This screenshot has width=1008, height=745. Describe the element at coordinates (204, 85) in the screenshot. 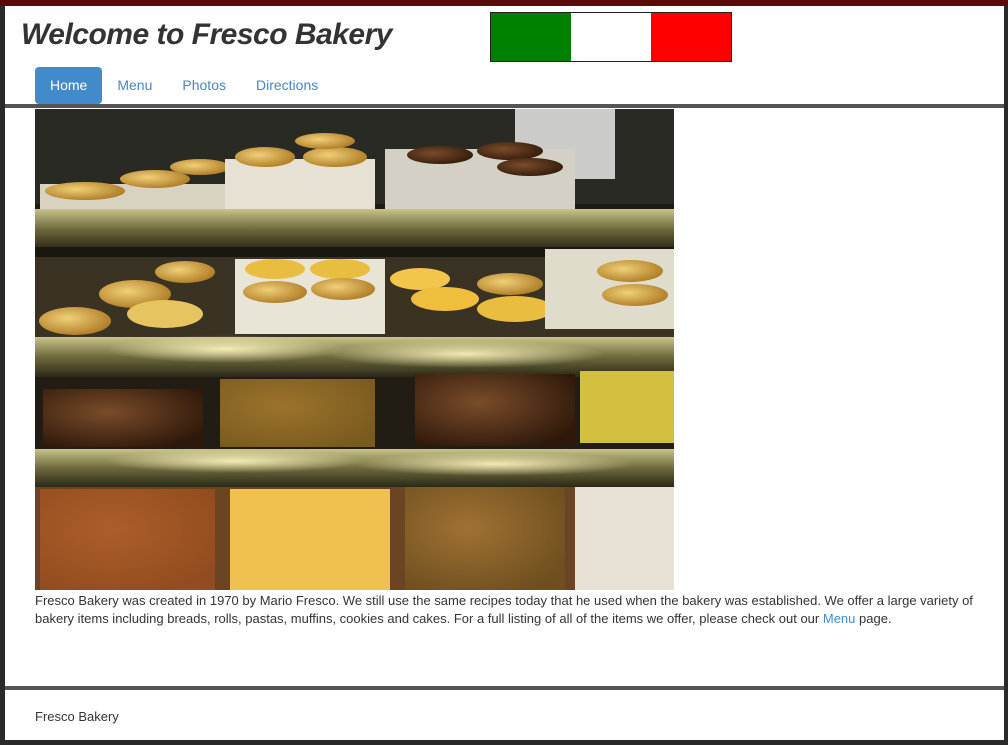

I see `nav-photos: Photos` at that location.